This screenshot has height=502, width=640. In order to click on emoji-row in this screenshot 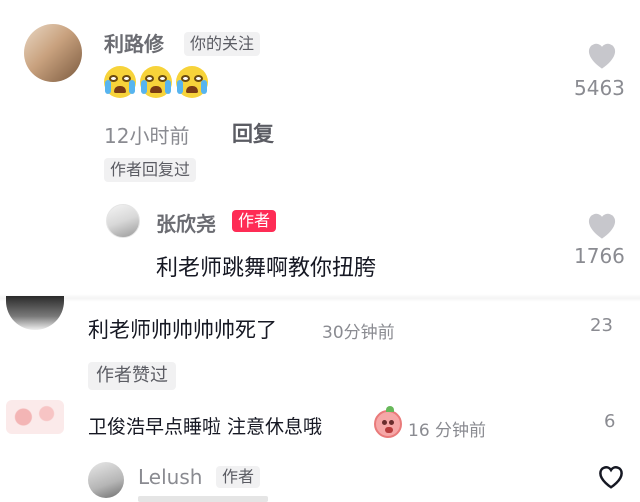, I will do `click(156, 82)`.